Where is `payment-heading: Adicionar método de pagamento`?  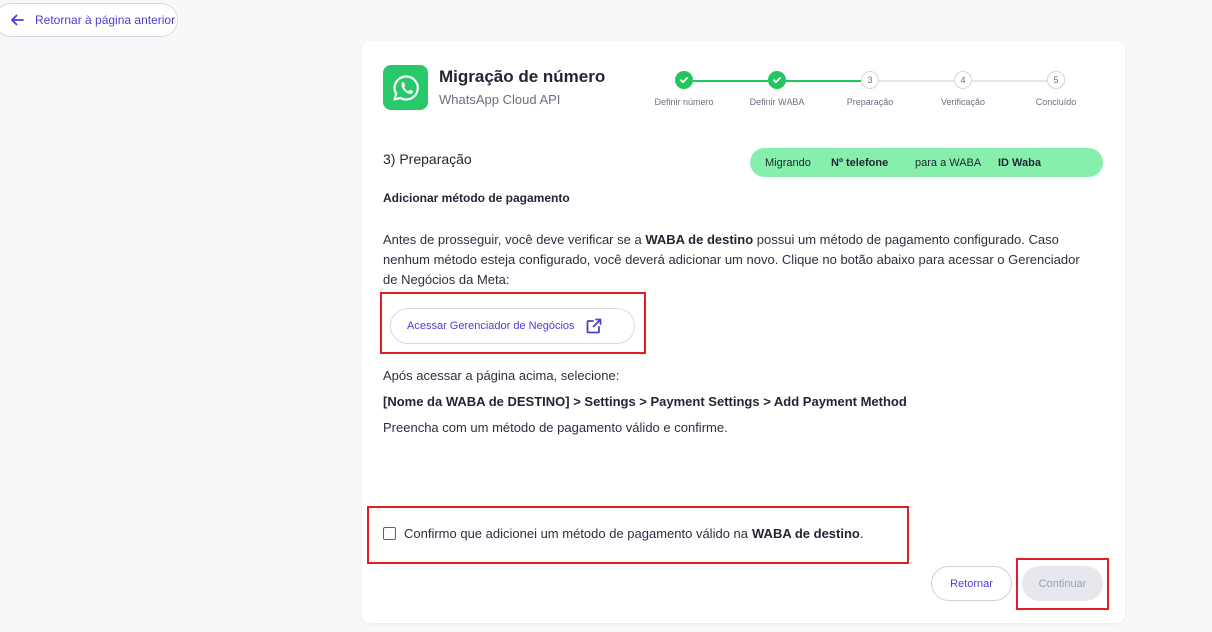
payment-heading: Adicionar método de pagamento is located at coordinates (476, 198).